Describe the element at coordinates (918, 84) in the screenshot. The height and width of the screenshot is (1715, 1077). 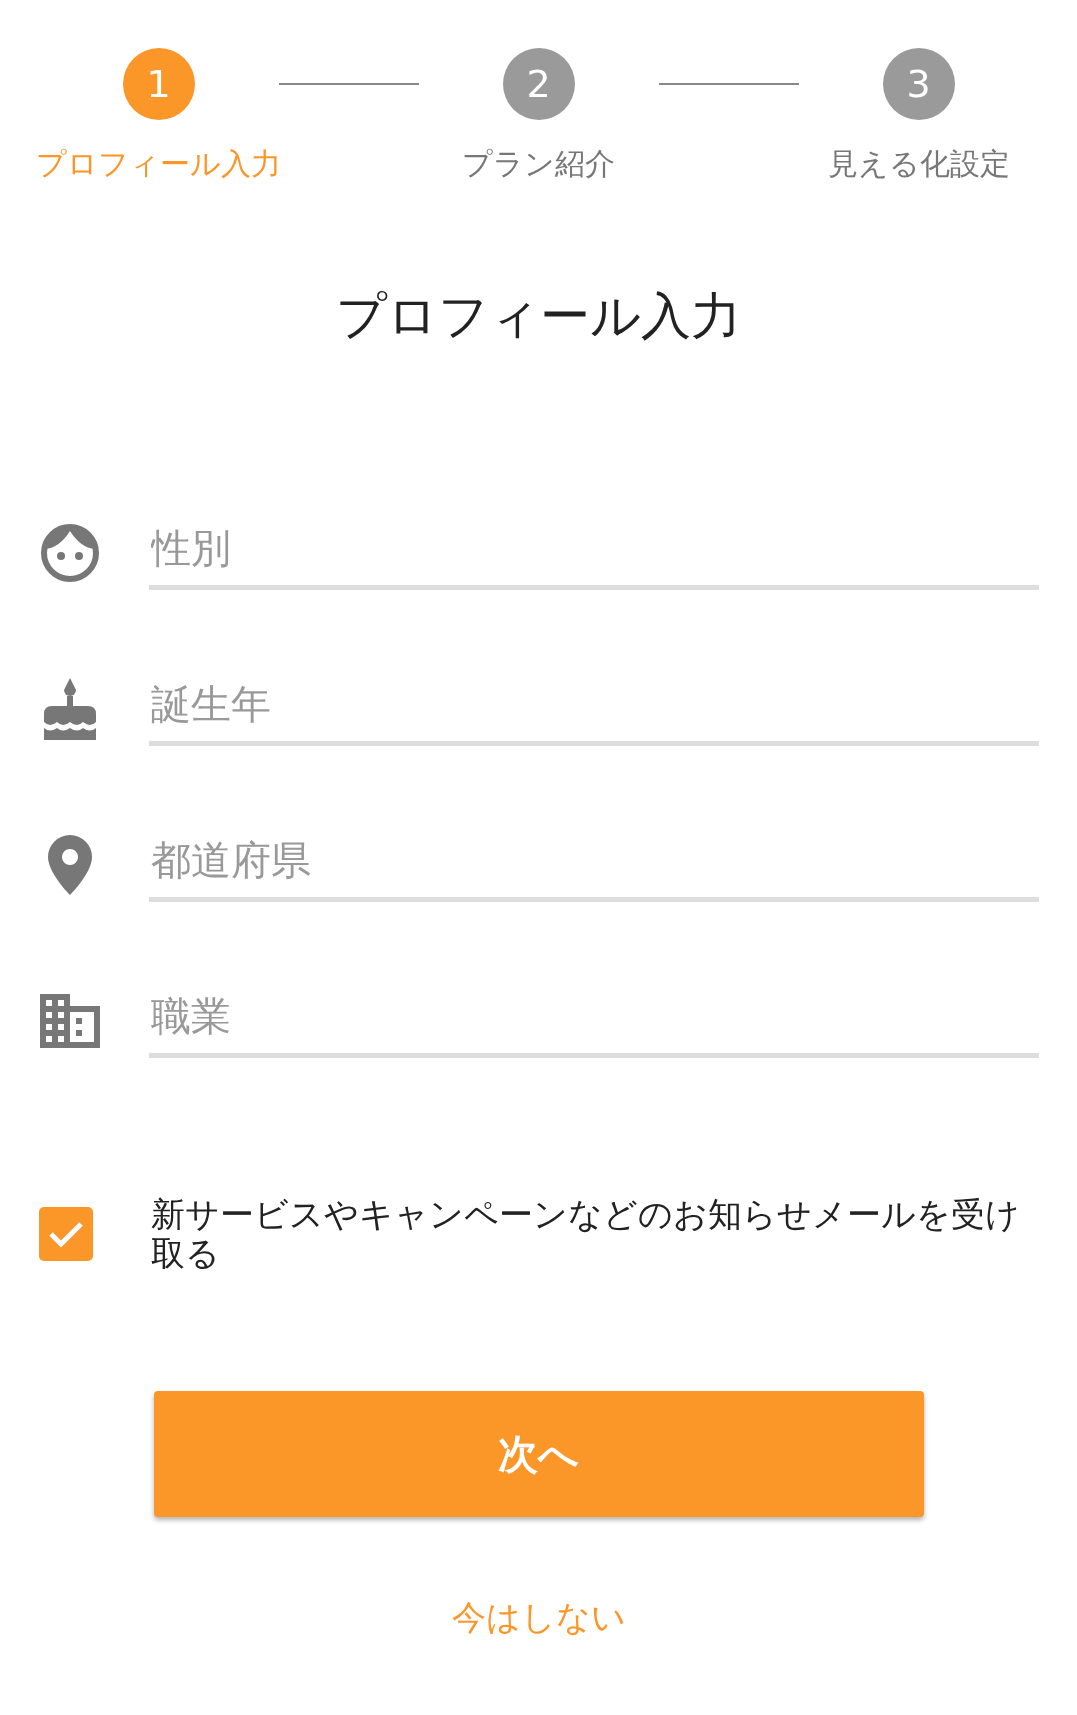
I see `step-number: 3` at that location.